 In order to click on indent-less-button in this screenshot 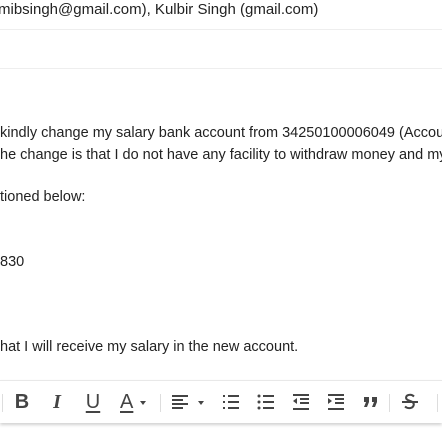, I will do `click(301, 402)`.